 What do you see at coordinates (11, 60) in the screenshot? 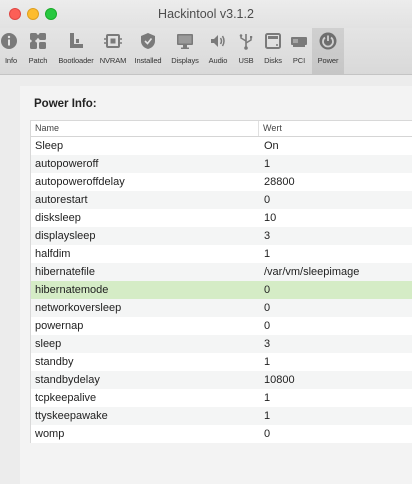
I see `toolbar-item-label: Info` at bounding box center [11, 60].